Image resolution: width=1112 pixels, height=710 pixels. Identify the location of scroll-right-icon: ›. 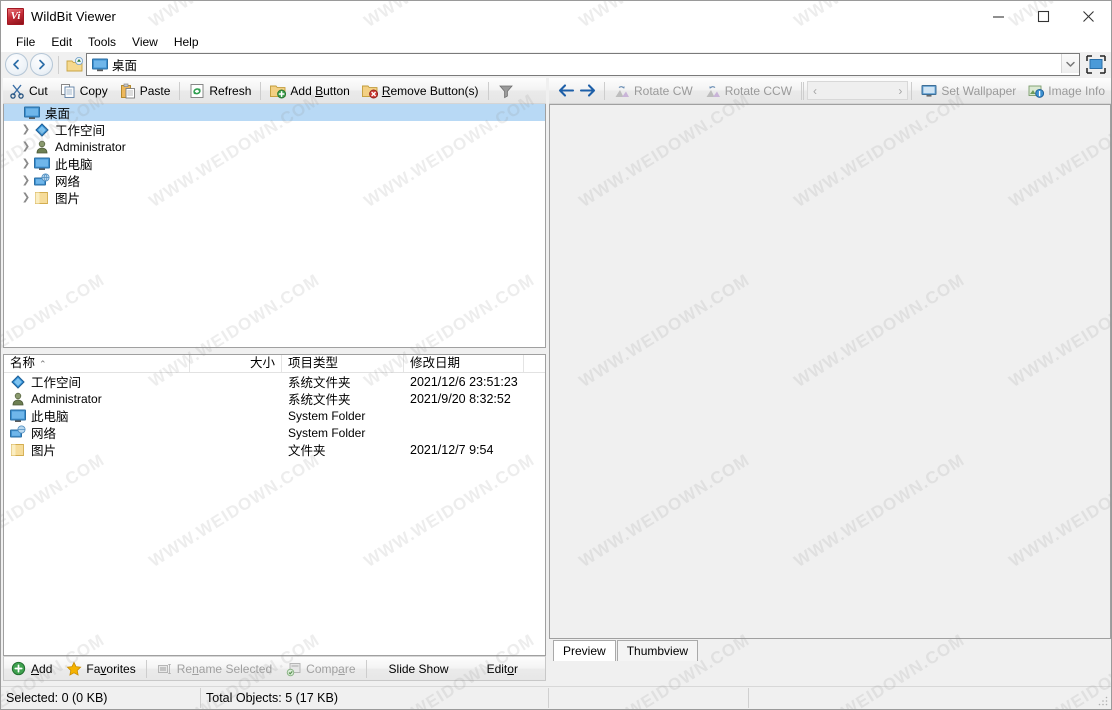
(902, 91).